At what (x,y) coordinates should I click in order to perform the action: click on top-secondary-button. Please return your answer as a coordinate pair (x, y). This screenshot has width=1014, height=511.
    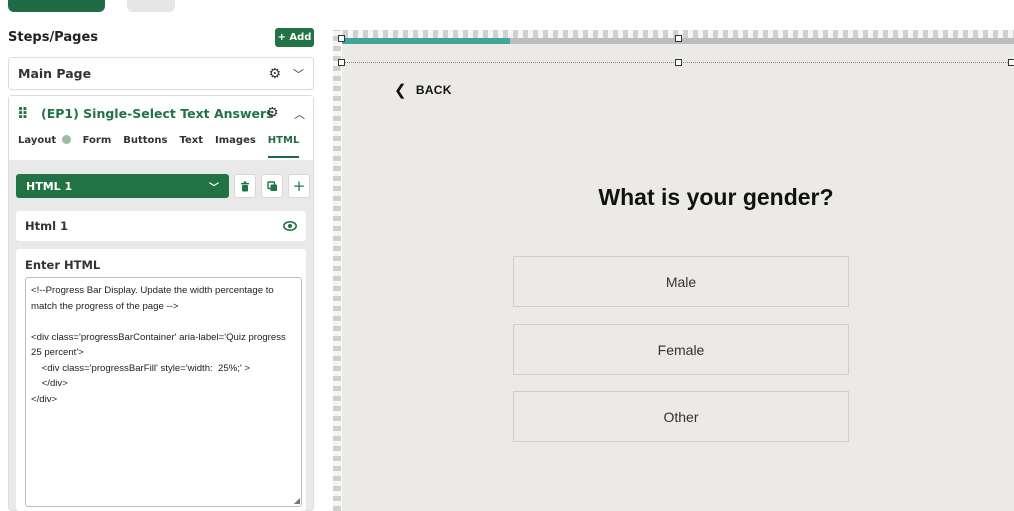
    Looking at the image, I should click on (151, 6).